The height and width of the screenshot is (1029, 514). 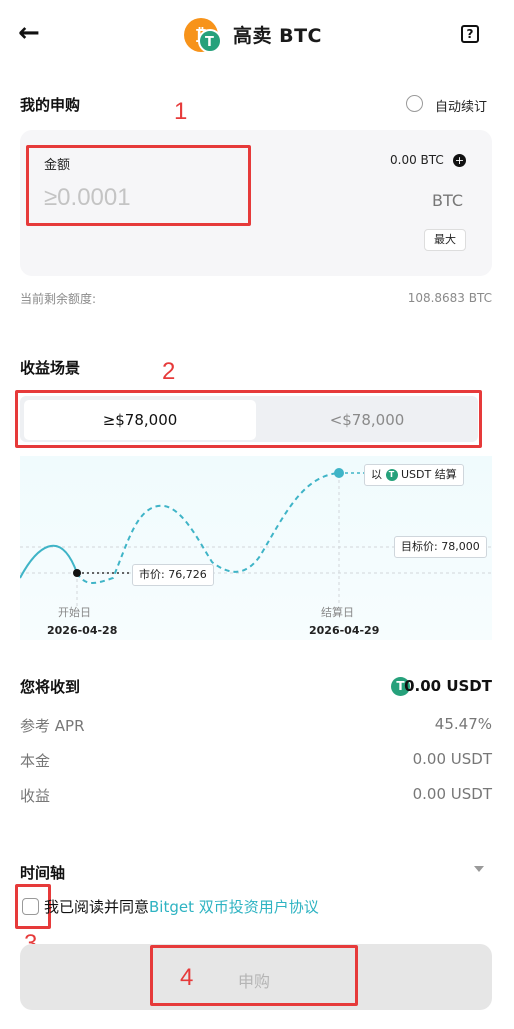 I want to click on help-icon: ?, so click(x=470, y=34).